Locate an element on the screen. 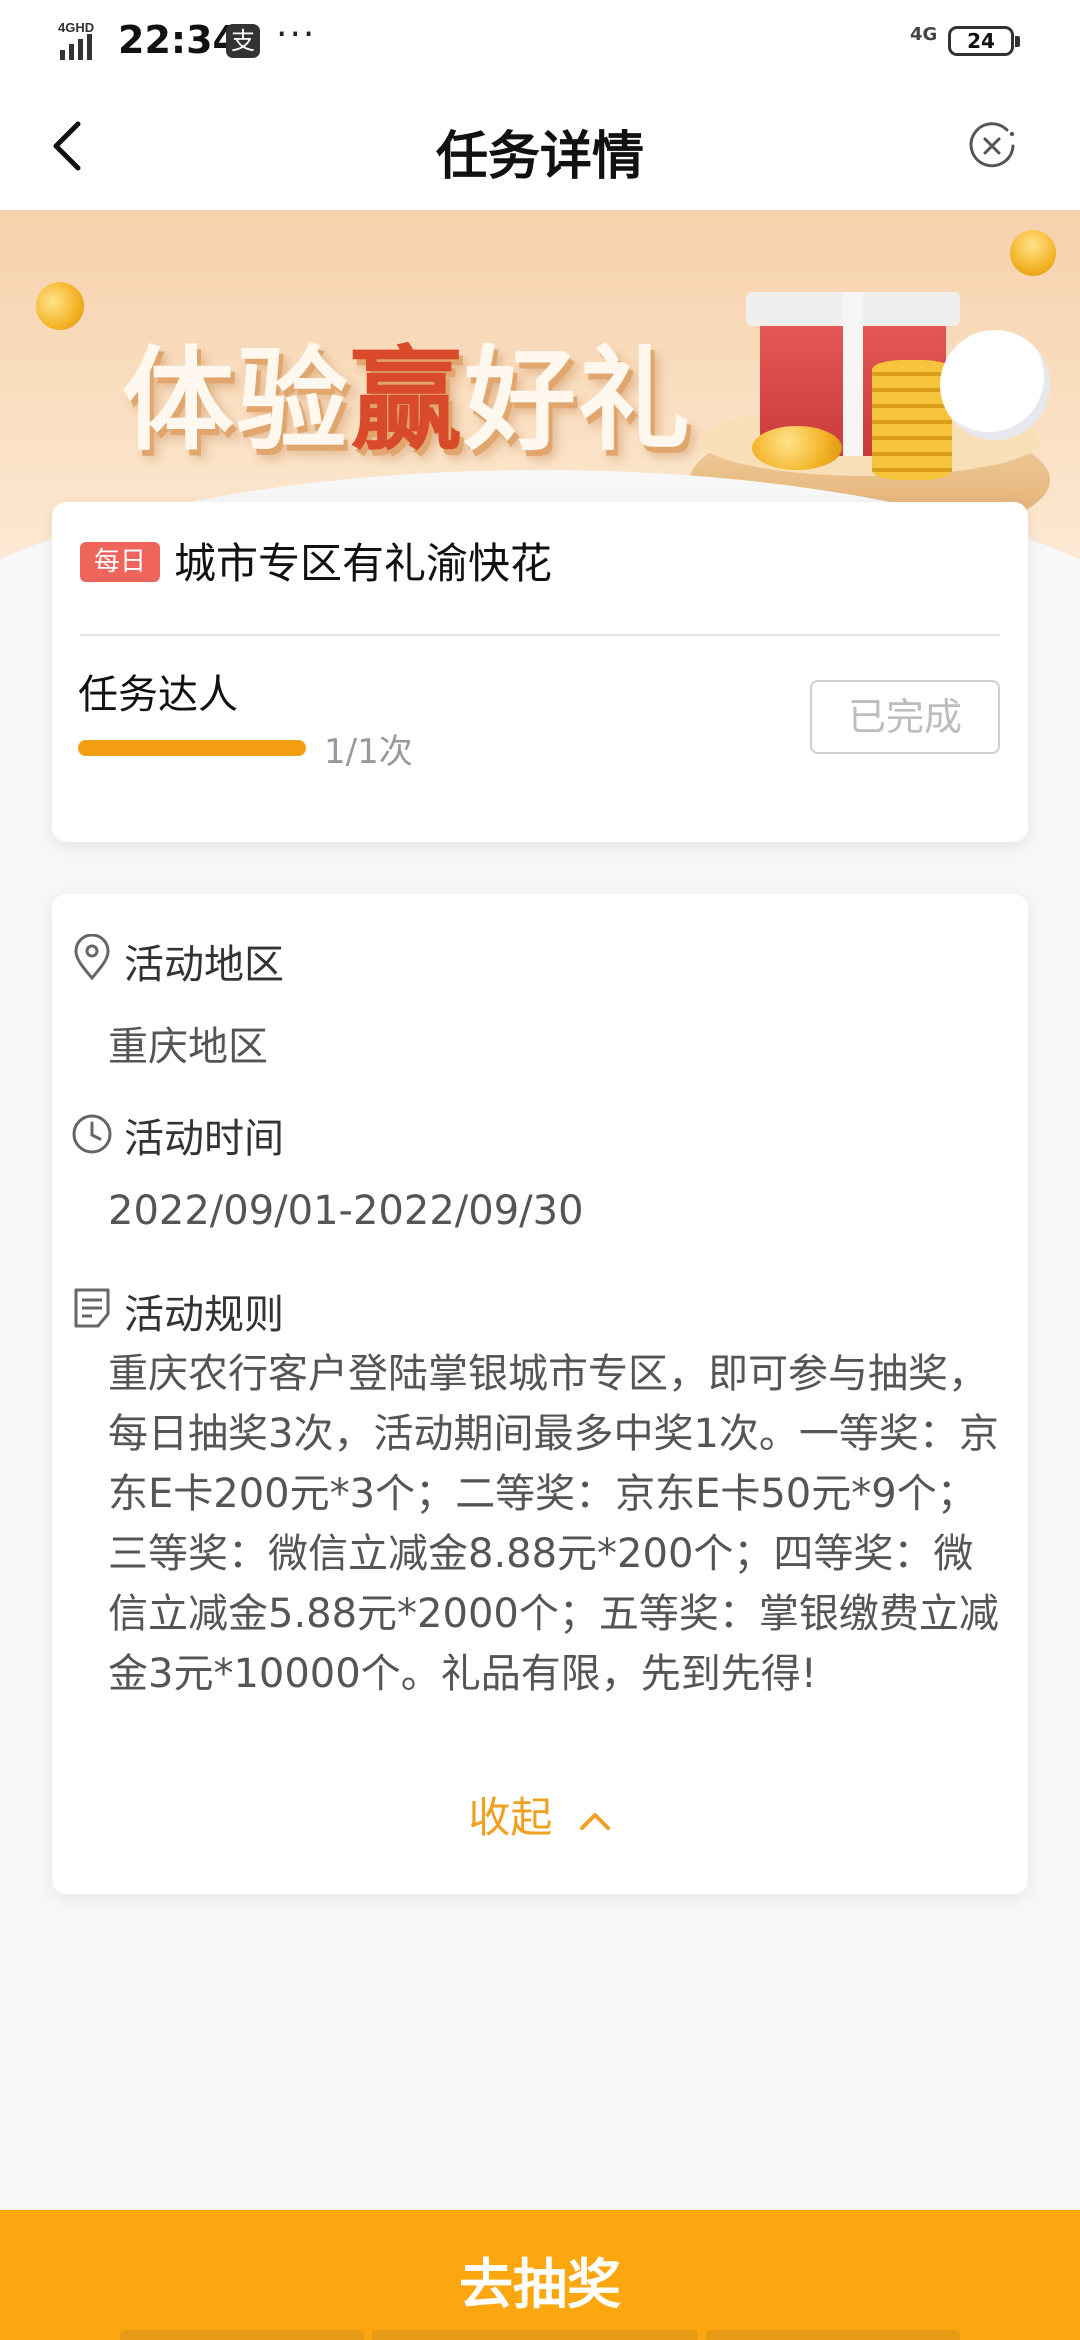 Image resolution: width=1080 pixels, height=2340 pixels. status-time: 22:34 is located at coordinates (178, 40).